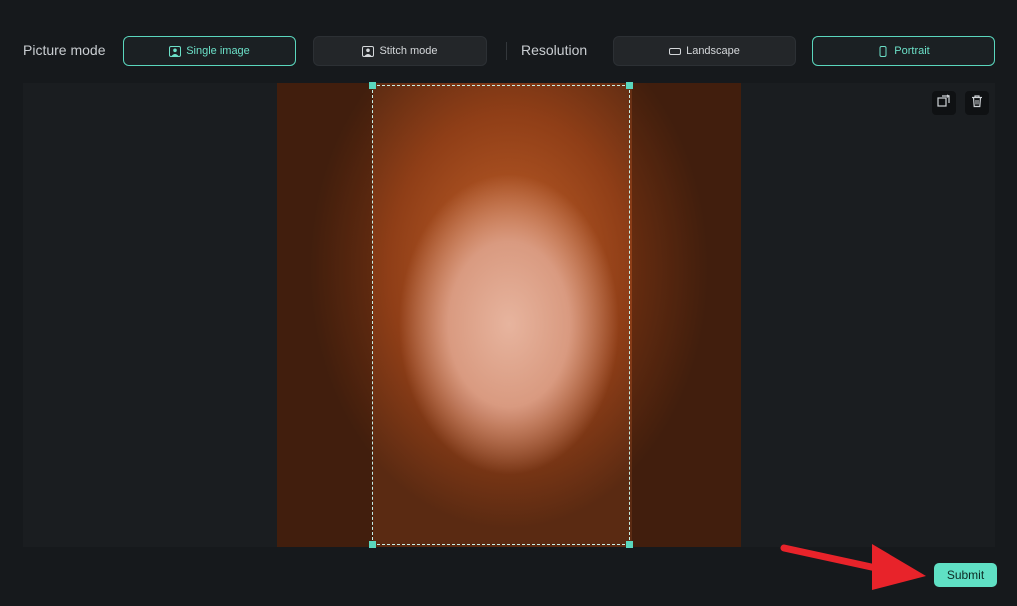 This screenshot has width=1017, height=606. Describe the element at coordinates (965, 575) in the screenshot. I see `submit-button: Submit` at that location.